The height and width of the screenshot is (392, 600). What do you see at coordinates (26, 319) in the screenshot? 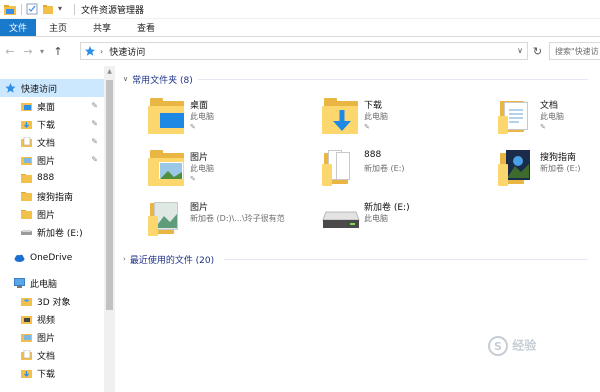
I see `videos-folder-icon` at bounding box center [26, 319].